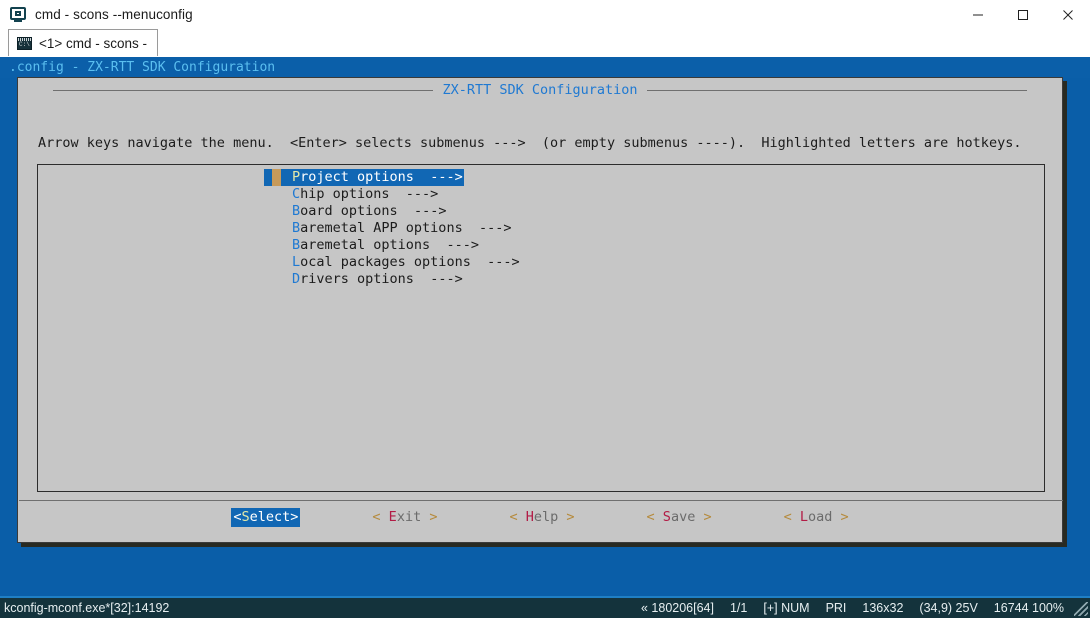 The width and height of the screenshot is (1090, 618). What do you see at coordinates (820, 516) in the screenshot?
I see `button-label: oad` at bounding box center [820, 516].